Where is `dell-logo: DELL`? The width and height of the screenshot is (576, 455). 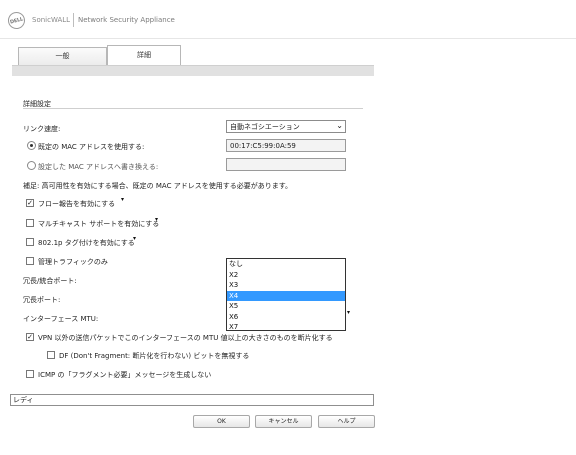
dell-logo: DELL is located at coordinates (16, 20).